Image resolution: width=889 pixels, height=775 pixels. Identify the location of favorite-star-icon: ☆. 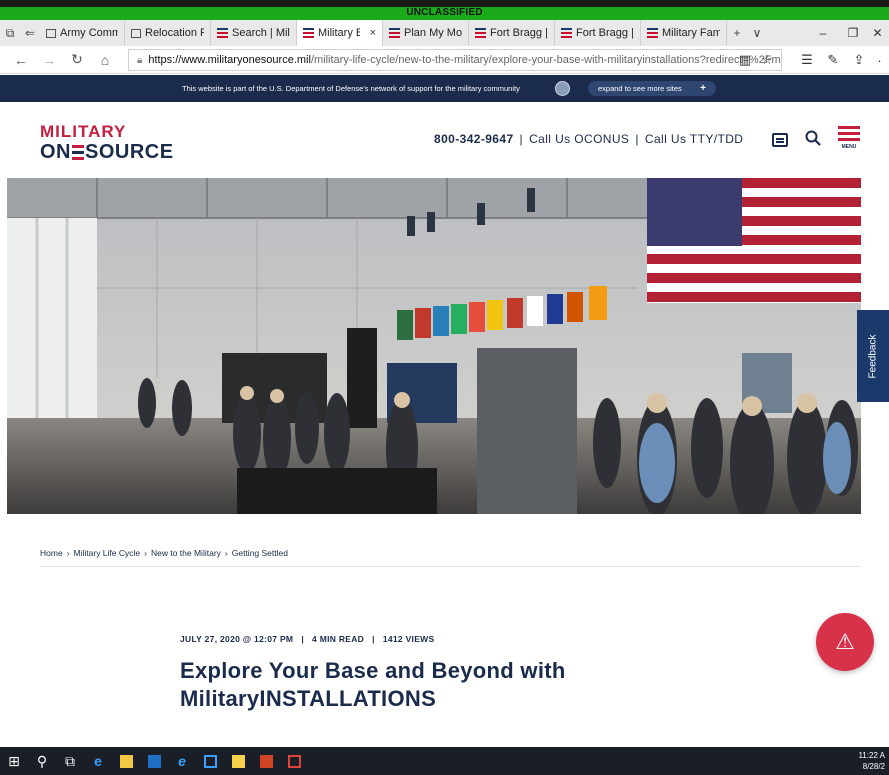
(767, 60).